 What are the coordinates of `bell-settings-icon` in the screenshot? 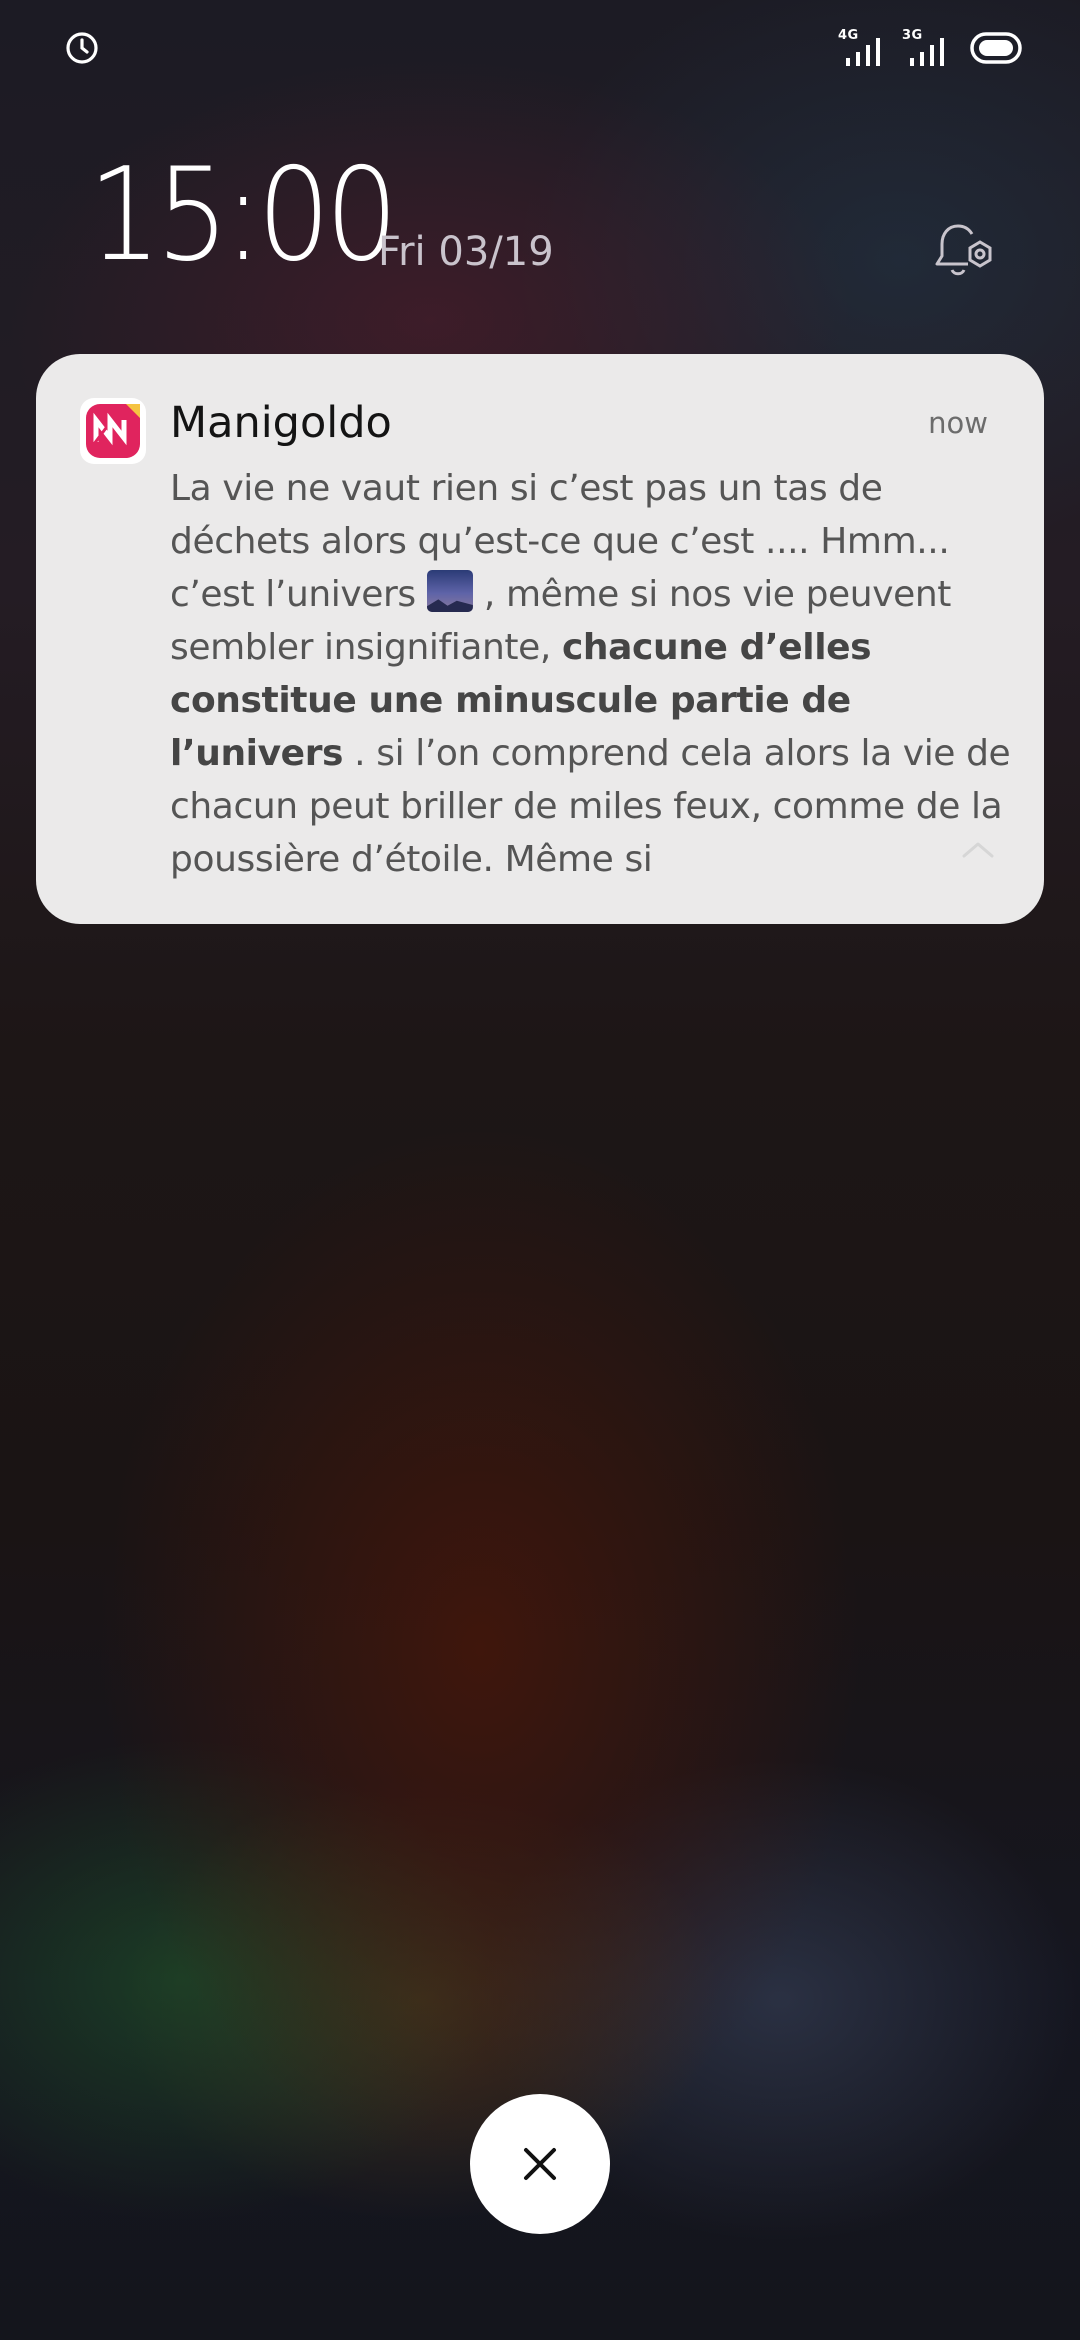 It's located at (964, 250).